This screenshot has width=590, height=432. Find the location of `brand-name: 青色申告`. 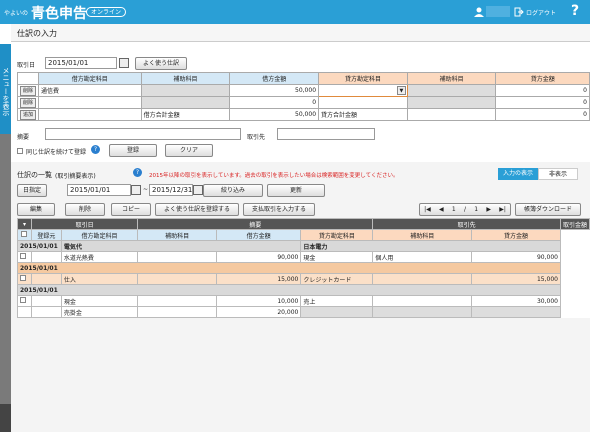

brand-name: 青色申告 is located at coordinates (59, 14).